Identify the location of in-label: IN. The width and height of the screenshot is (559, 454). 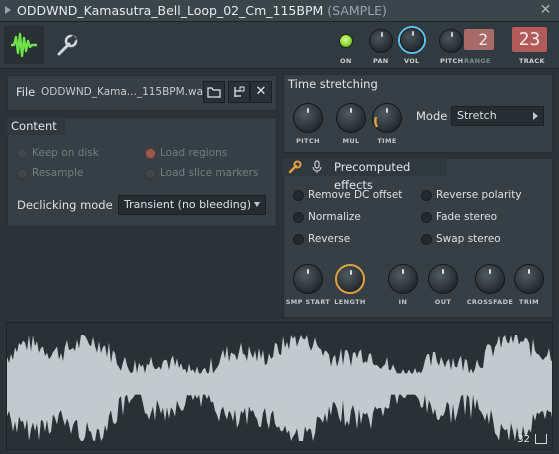
(403, 302).